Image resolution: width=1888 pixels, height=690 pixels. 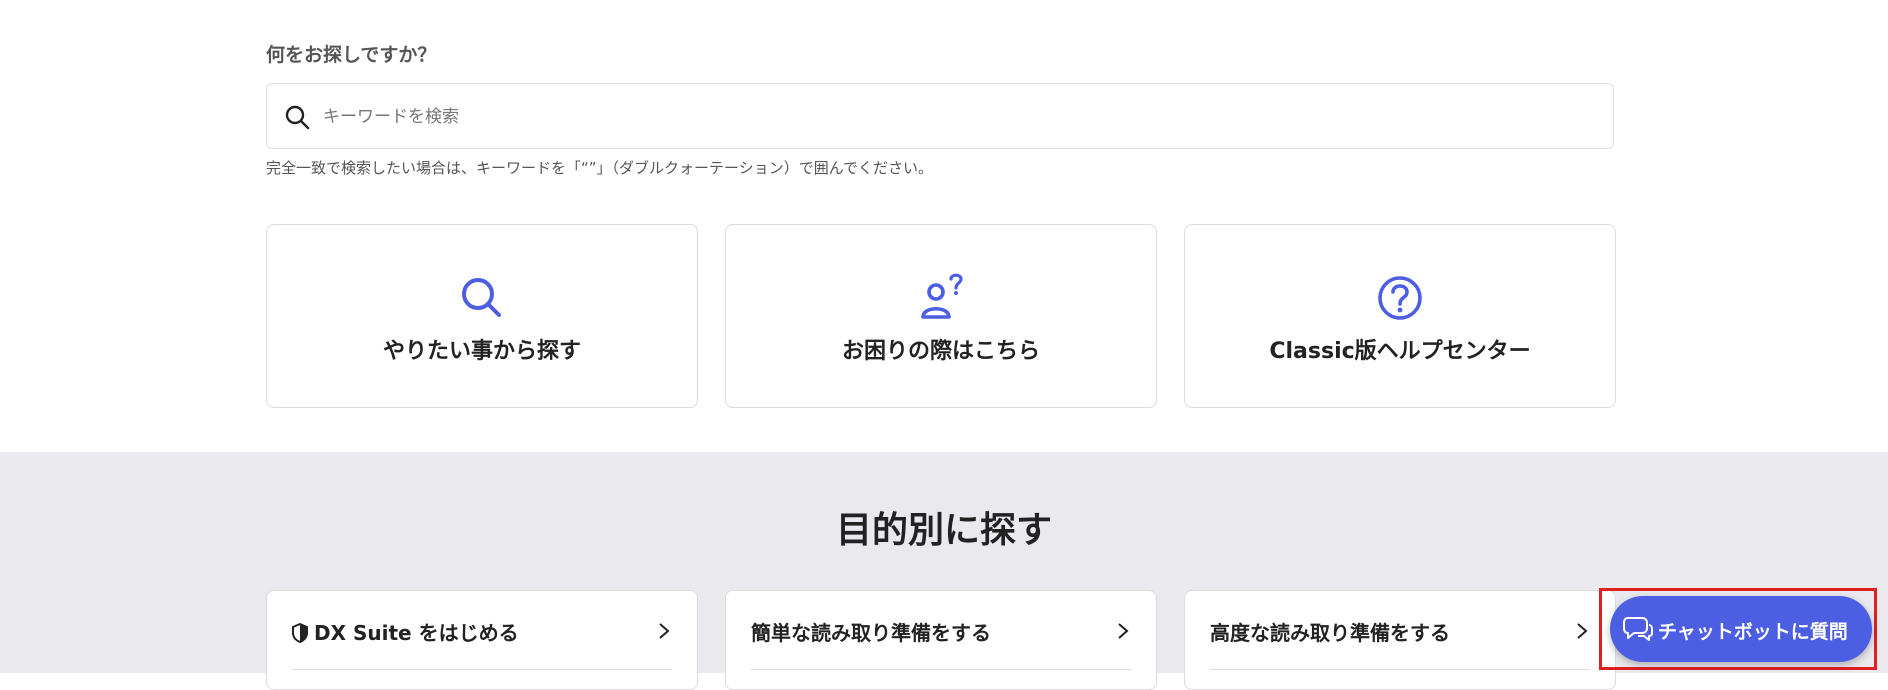 I want to click on search-box, so click(x=940, y=116).